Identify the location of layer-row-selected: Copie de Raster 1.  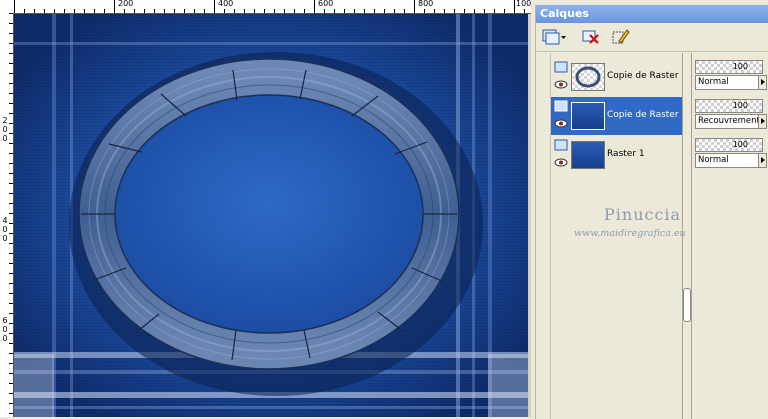
(619, 116).